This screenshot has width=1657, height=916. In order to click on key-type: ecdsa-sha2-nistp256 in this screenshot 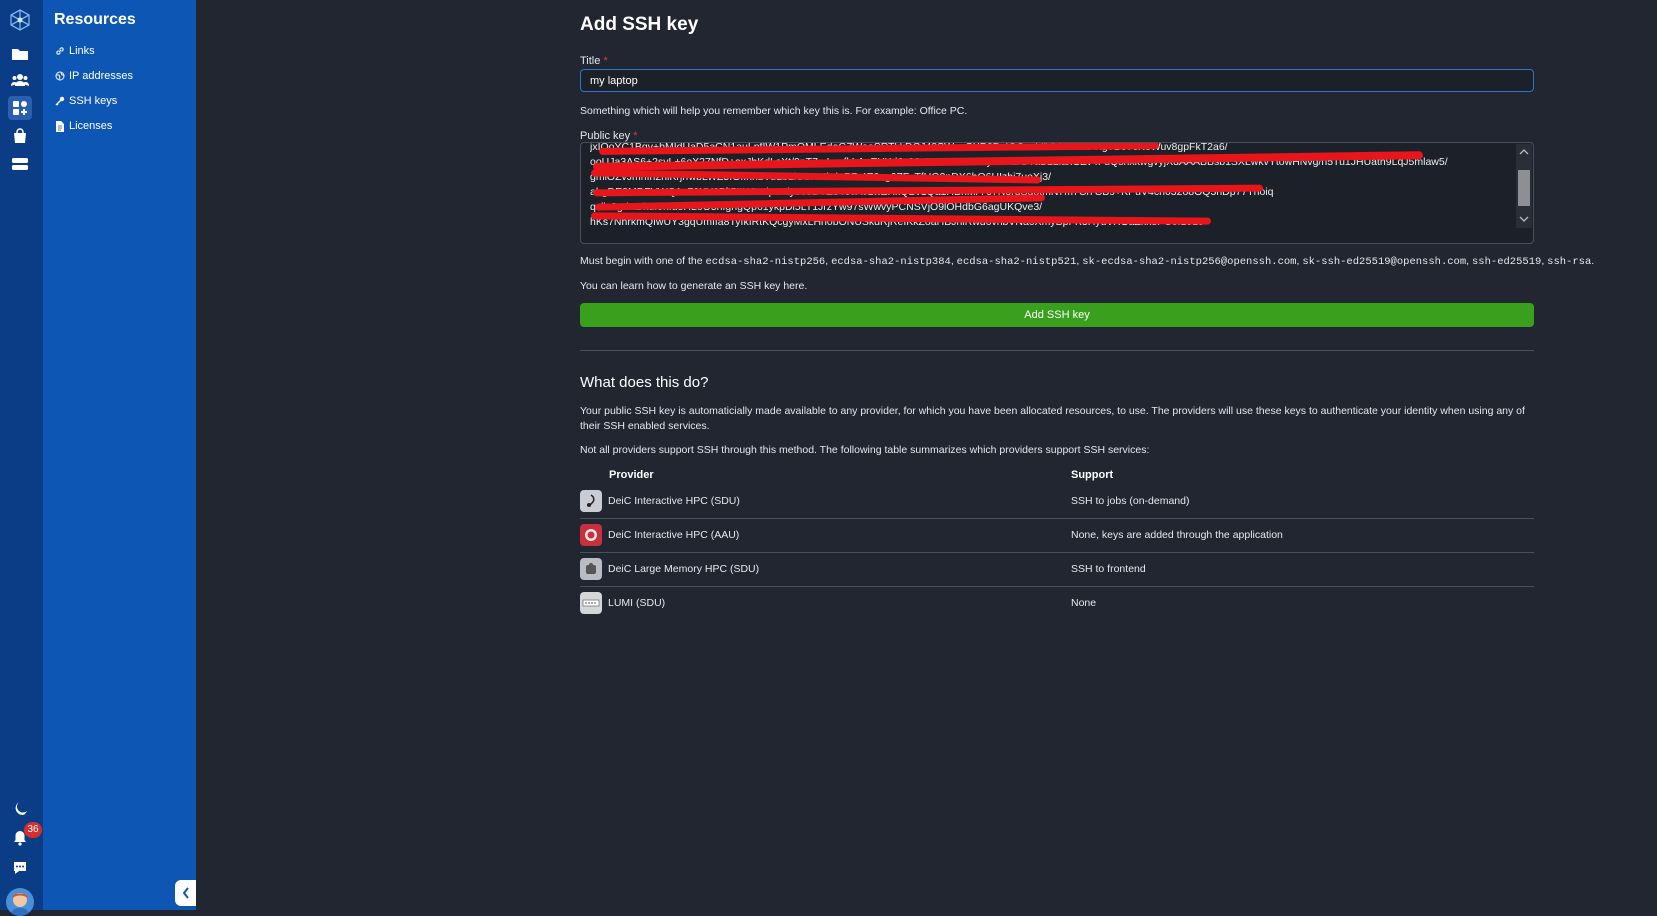, I will do `click(765, 262)`.